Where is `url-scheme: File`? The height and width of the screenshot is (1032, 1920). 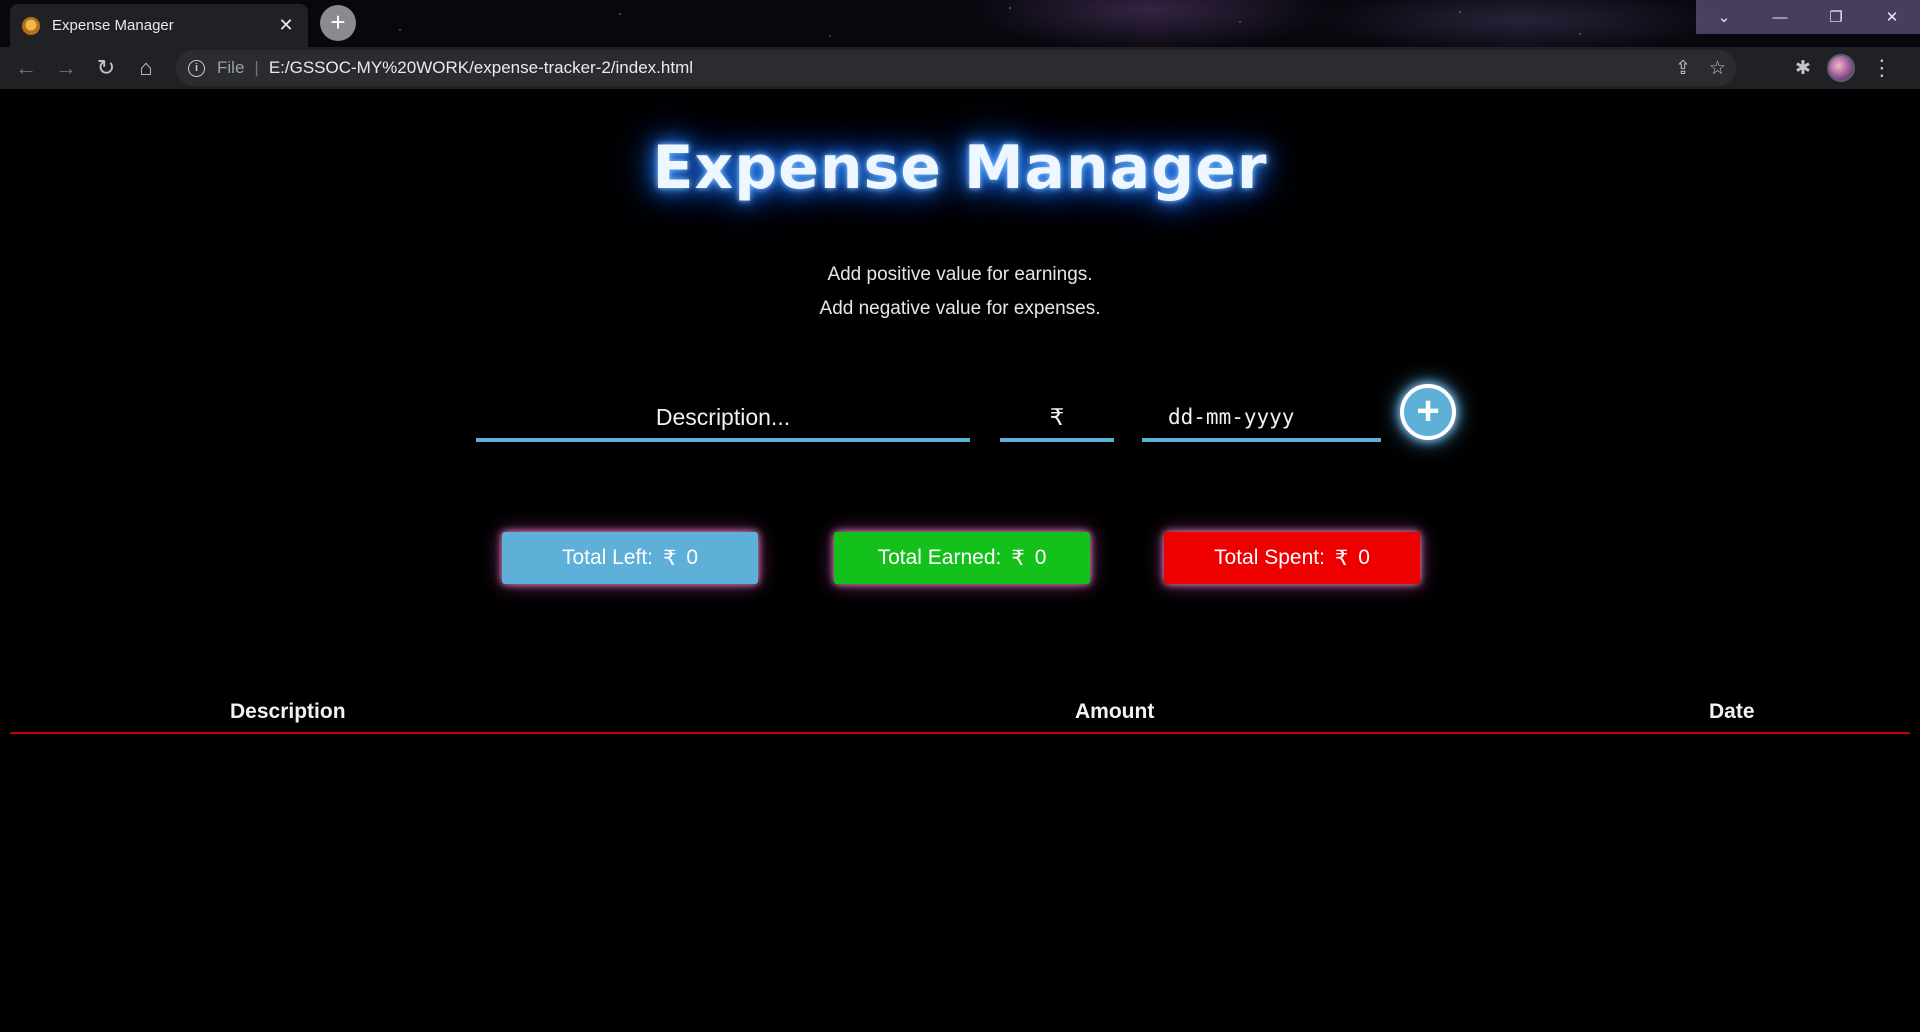 url-scheme: File is located at coordinates (231, 67).